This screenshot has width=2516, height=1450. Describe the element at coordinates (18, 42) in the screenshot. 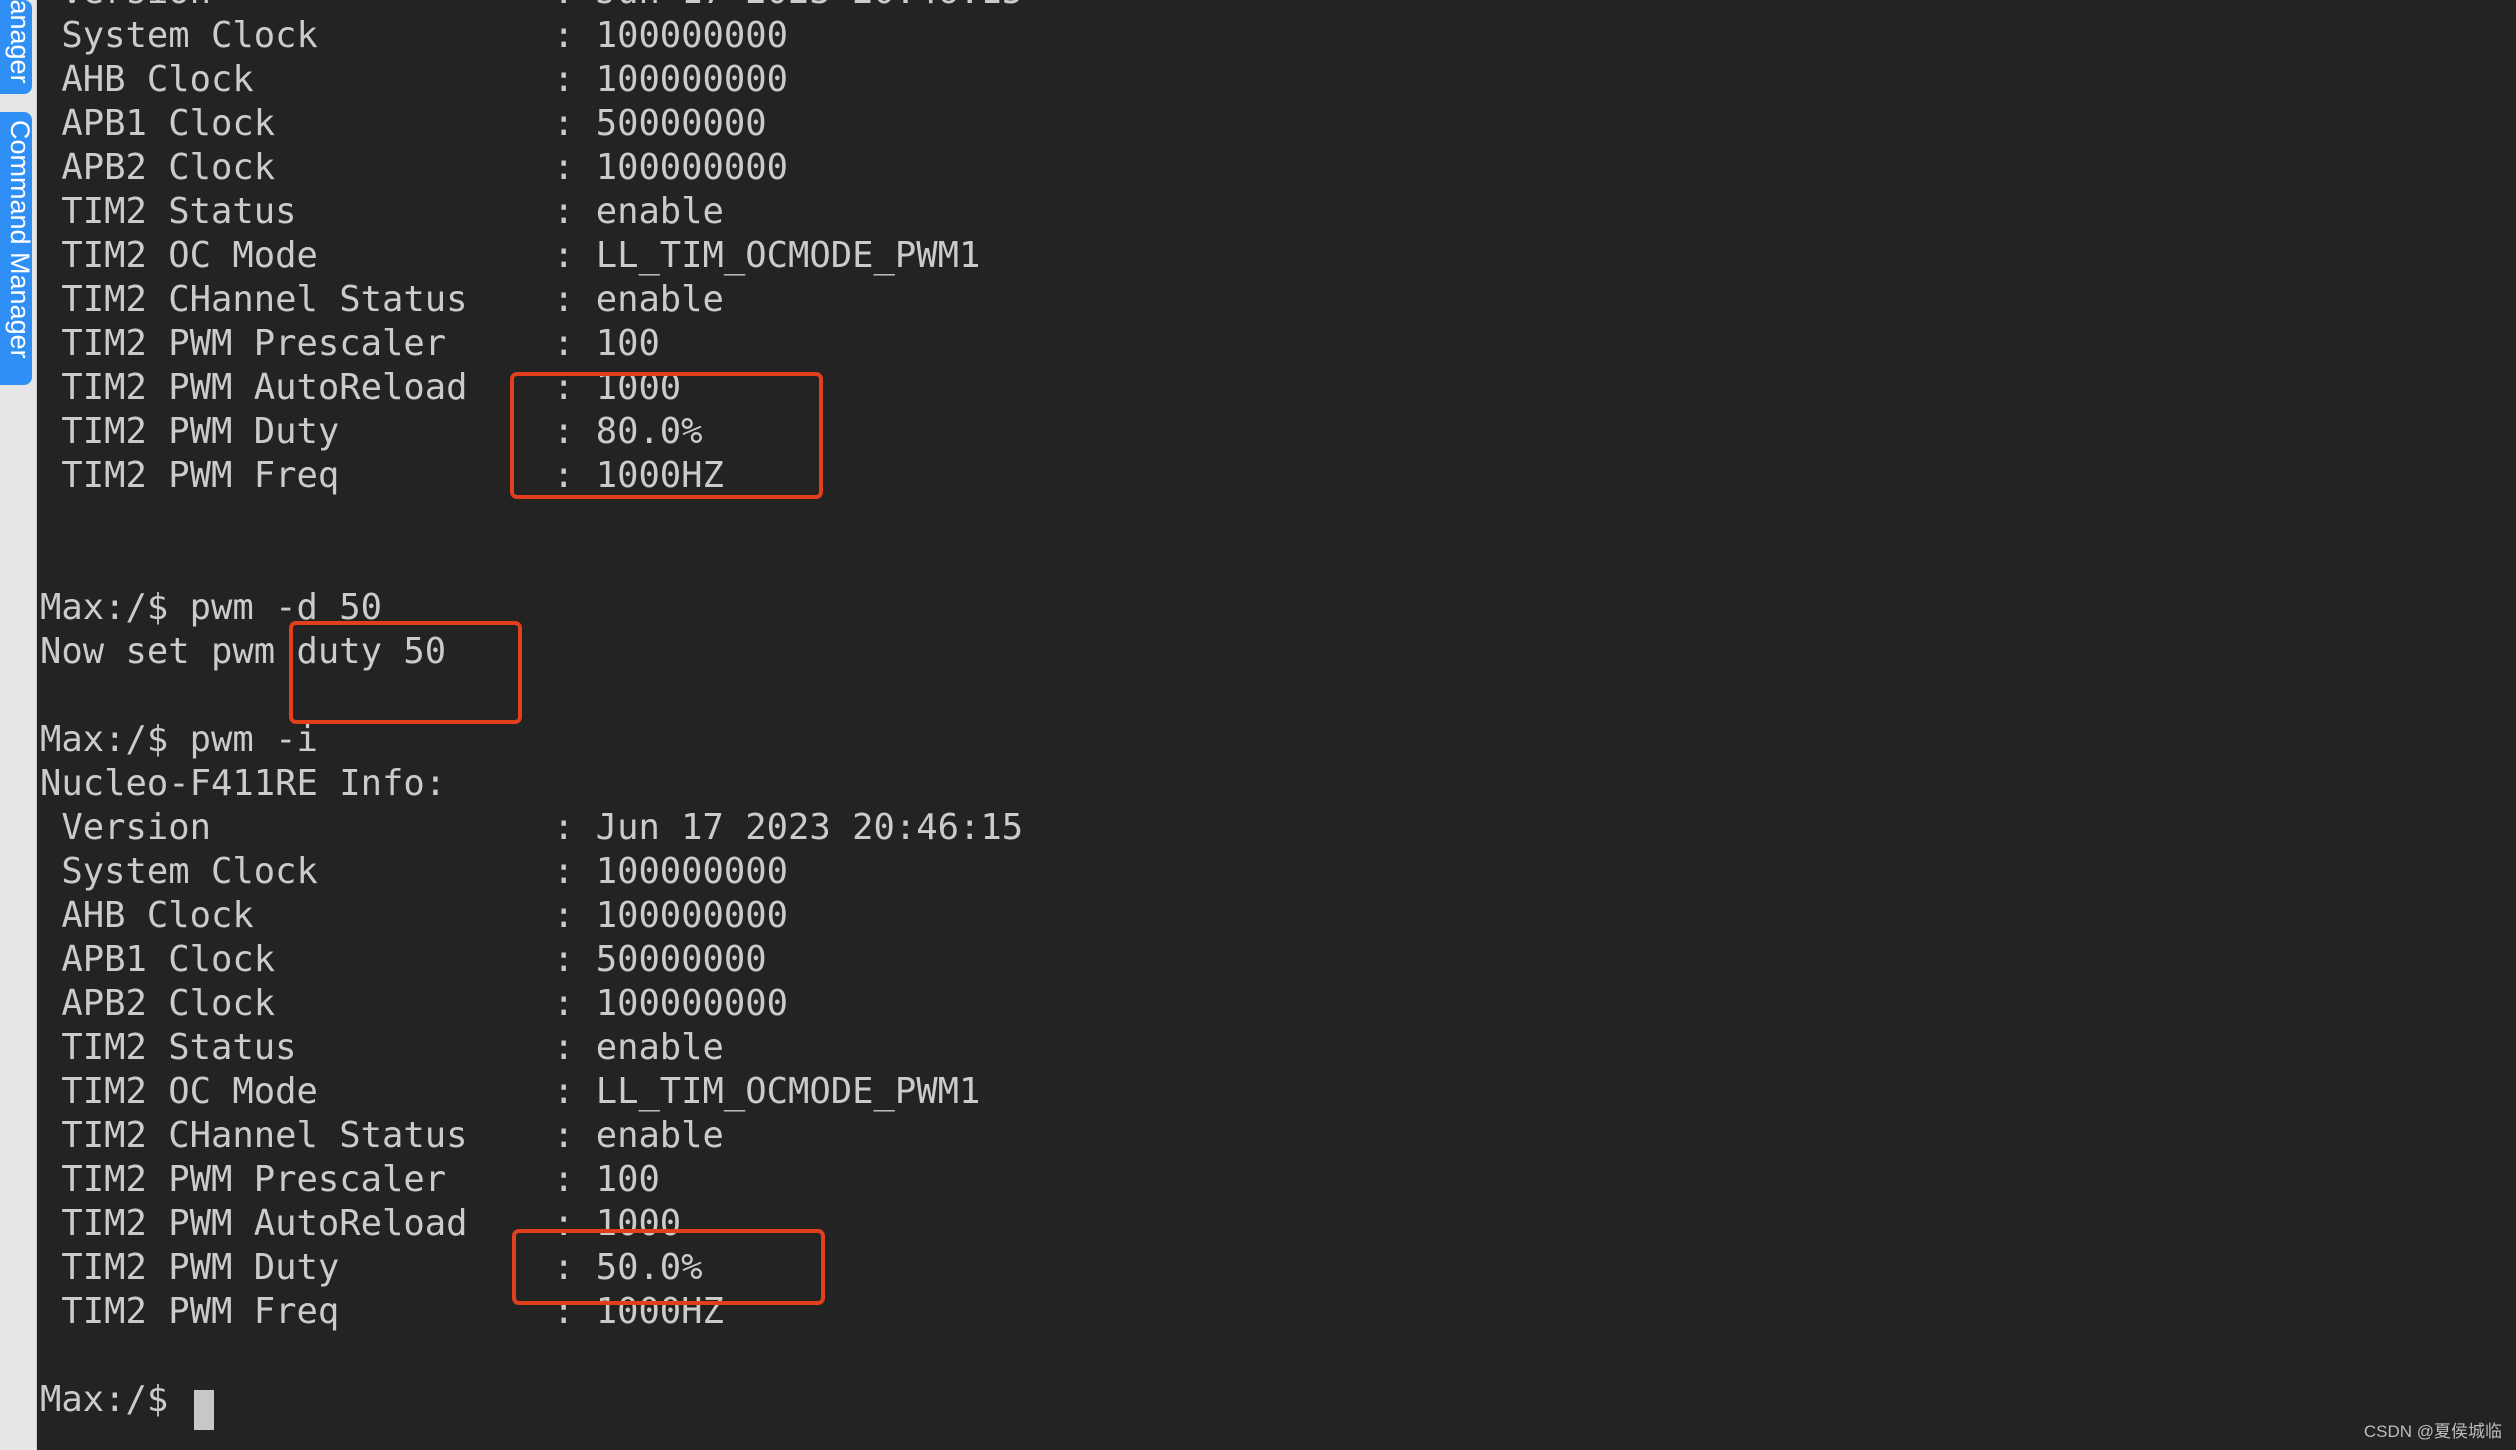

I see `tab-label: Manager` at that location.